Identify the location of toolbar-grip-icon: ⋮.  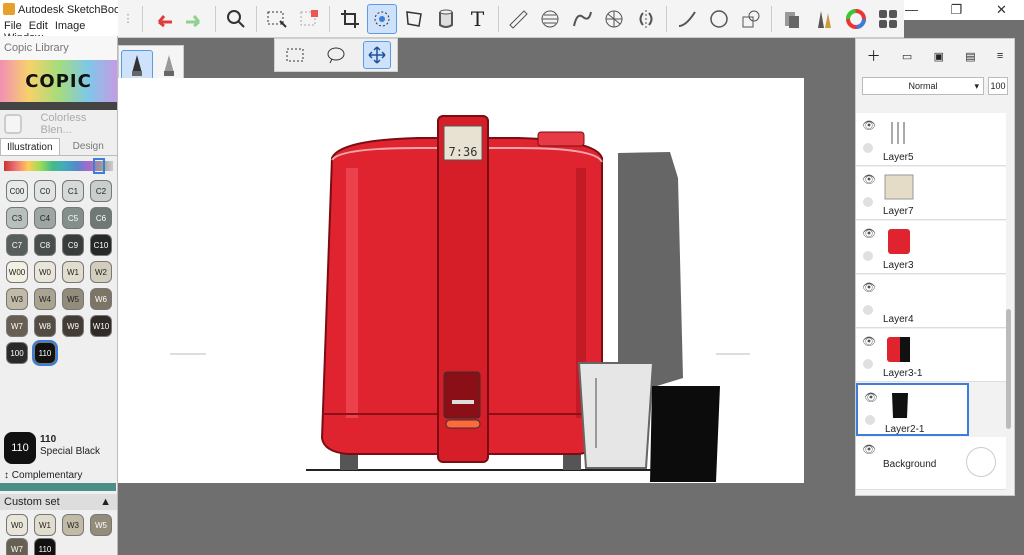
(128, 19).